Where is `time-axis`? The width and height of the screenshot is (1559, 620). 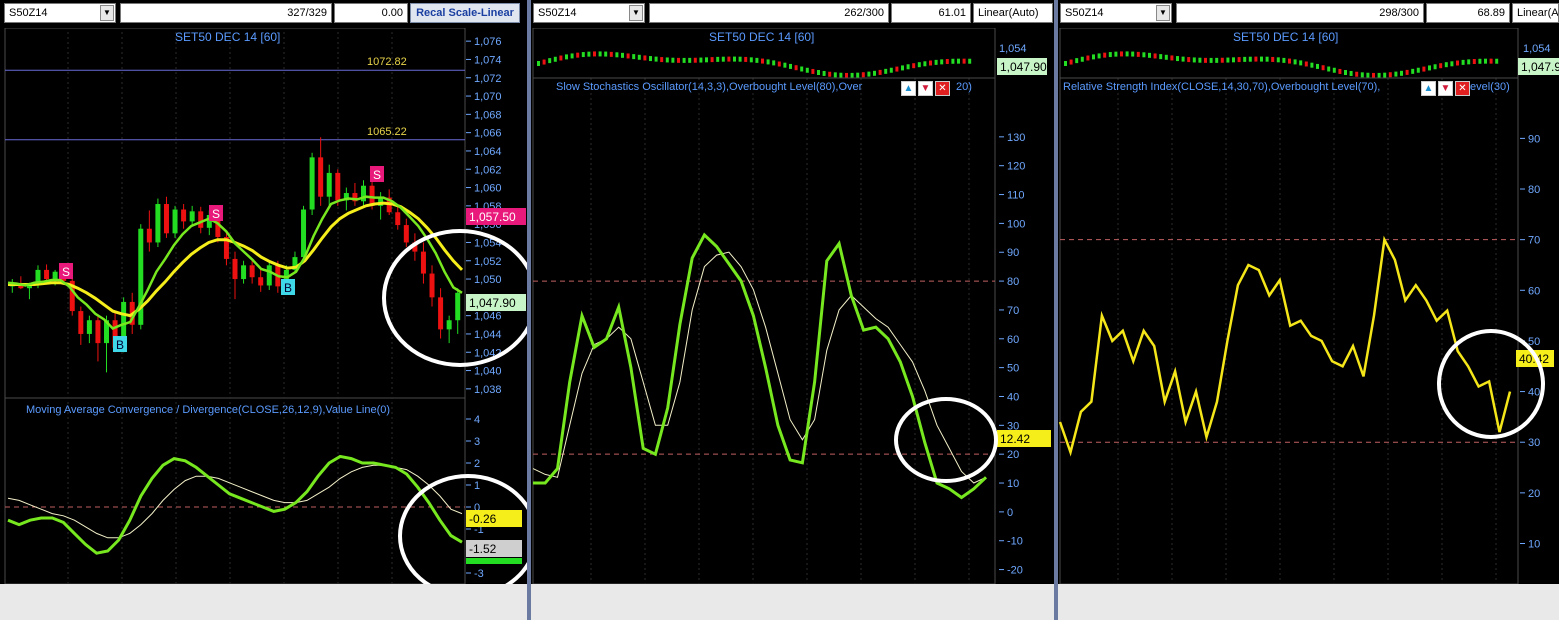 time-axis is located at coordinates (1308, 602).